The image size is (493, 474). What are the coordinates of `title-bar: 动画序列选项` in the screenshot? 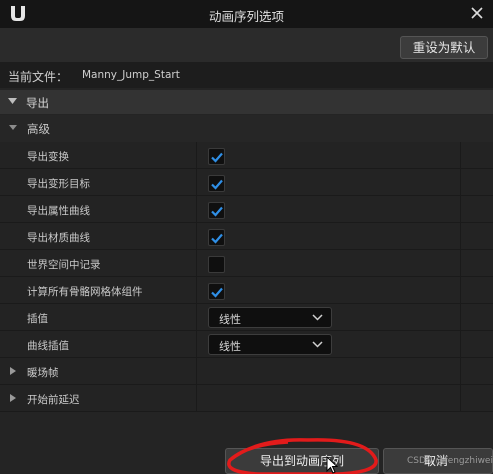 It's located at (246, 14).